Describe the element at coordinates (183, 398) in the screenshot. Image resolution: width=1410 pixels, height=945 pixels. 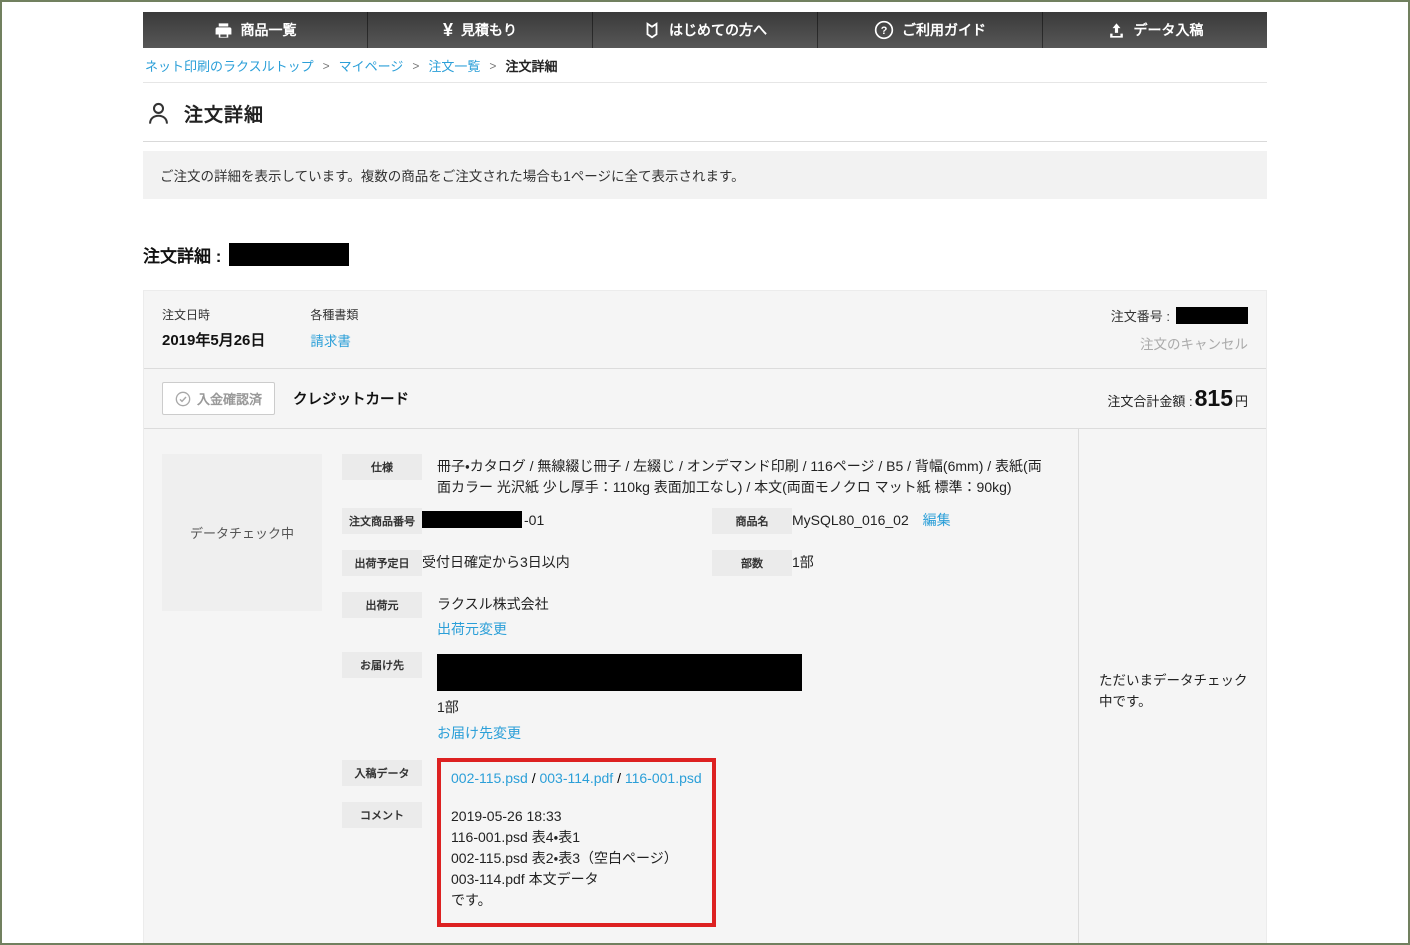
I see `check-circle-icon` at that location.